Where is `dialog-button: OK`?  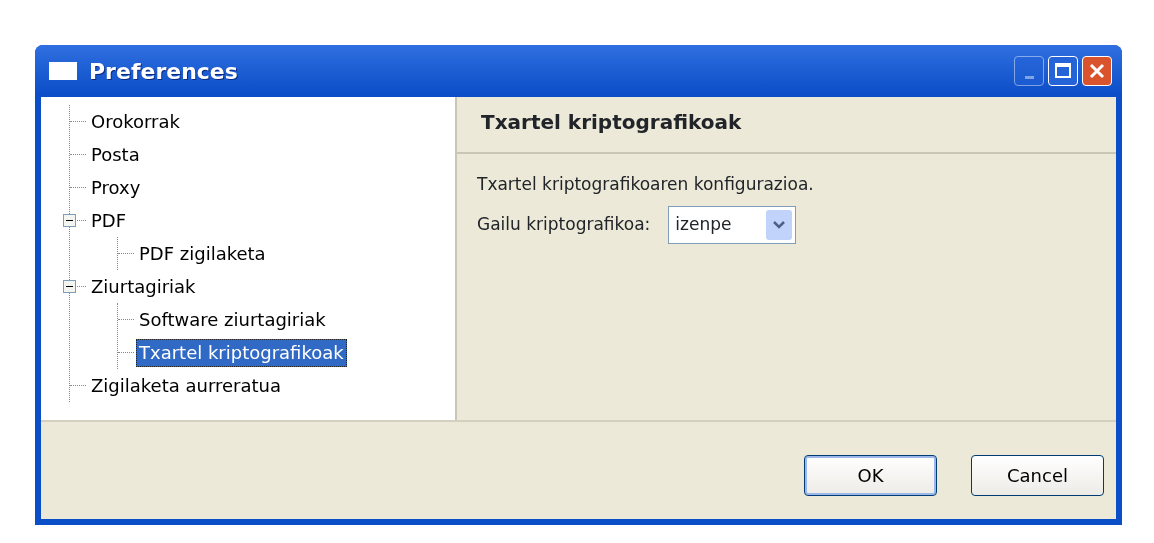 dialog-button: OK is located at coordinates (870, 475).